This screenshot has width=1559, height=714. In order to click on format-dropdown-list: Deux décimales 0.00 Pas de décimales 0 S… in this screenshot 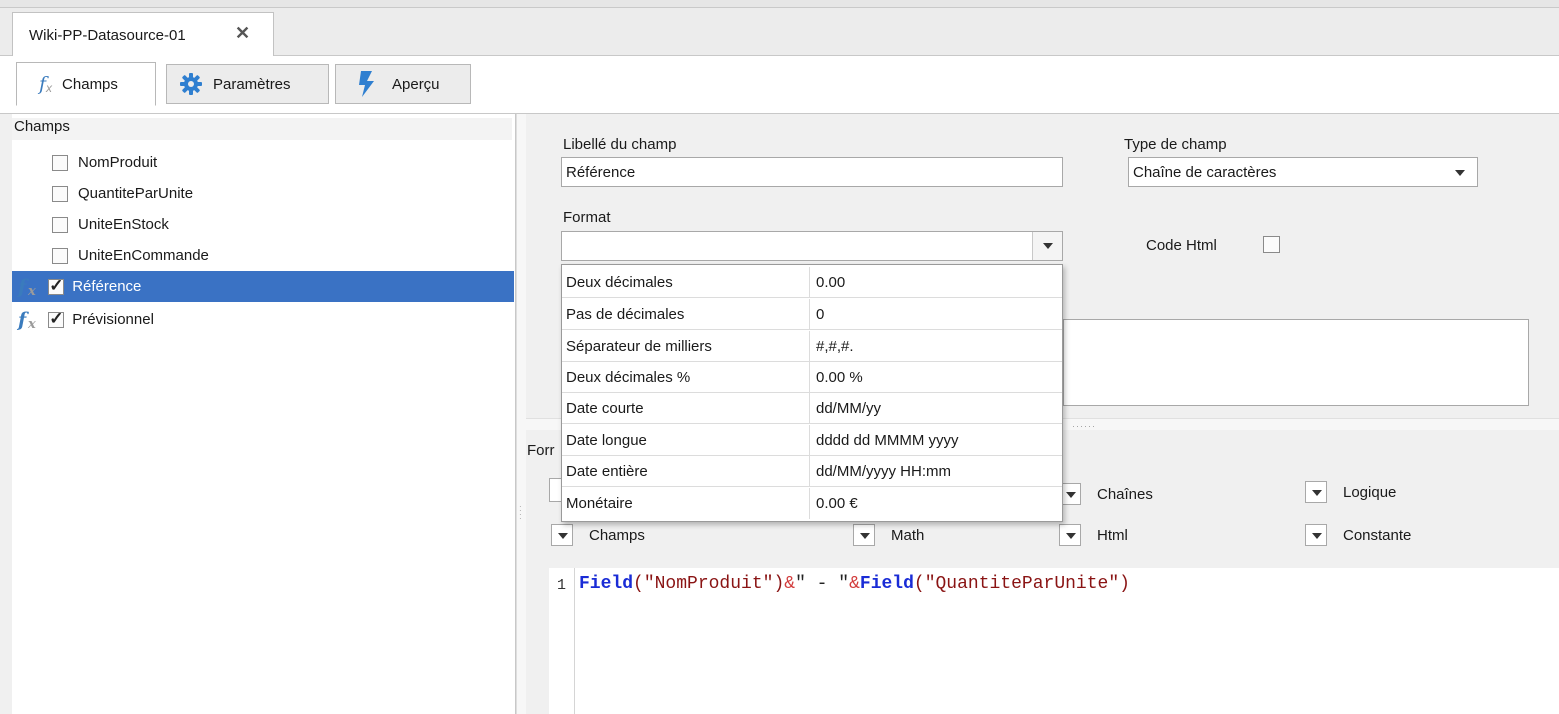, I will do `click(812, 393)`.